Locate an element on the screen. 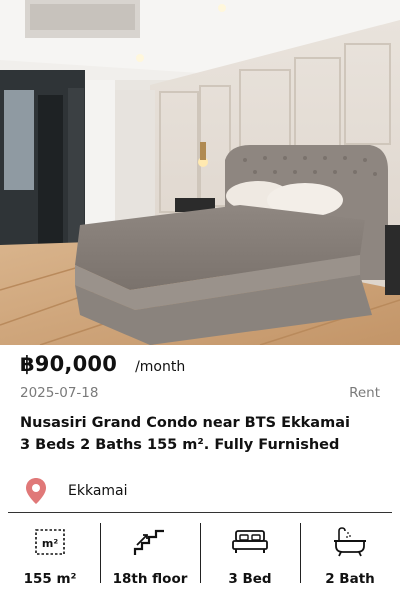 The width and height of the screenshot is (400, 600). feature-area-label: 155 m² is located at coordinates (50, 579).